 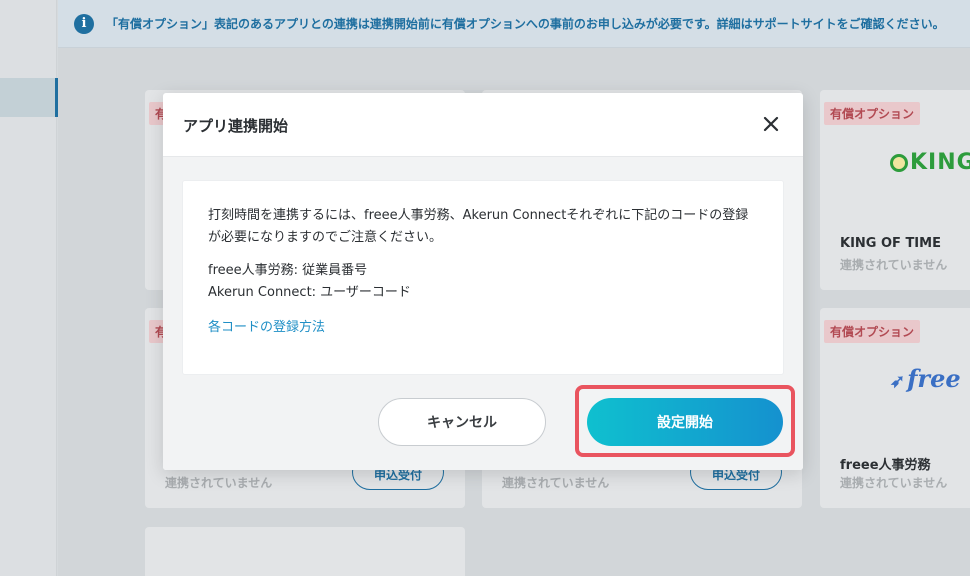 What do you see at coordinates (885, 465) in the screenshot?
I see `app-name: freee人事労務` at bounding box center [885, 465].